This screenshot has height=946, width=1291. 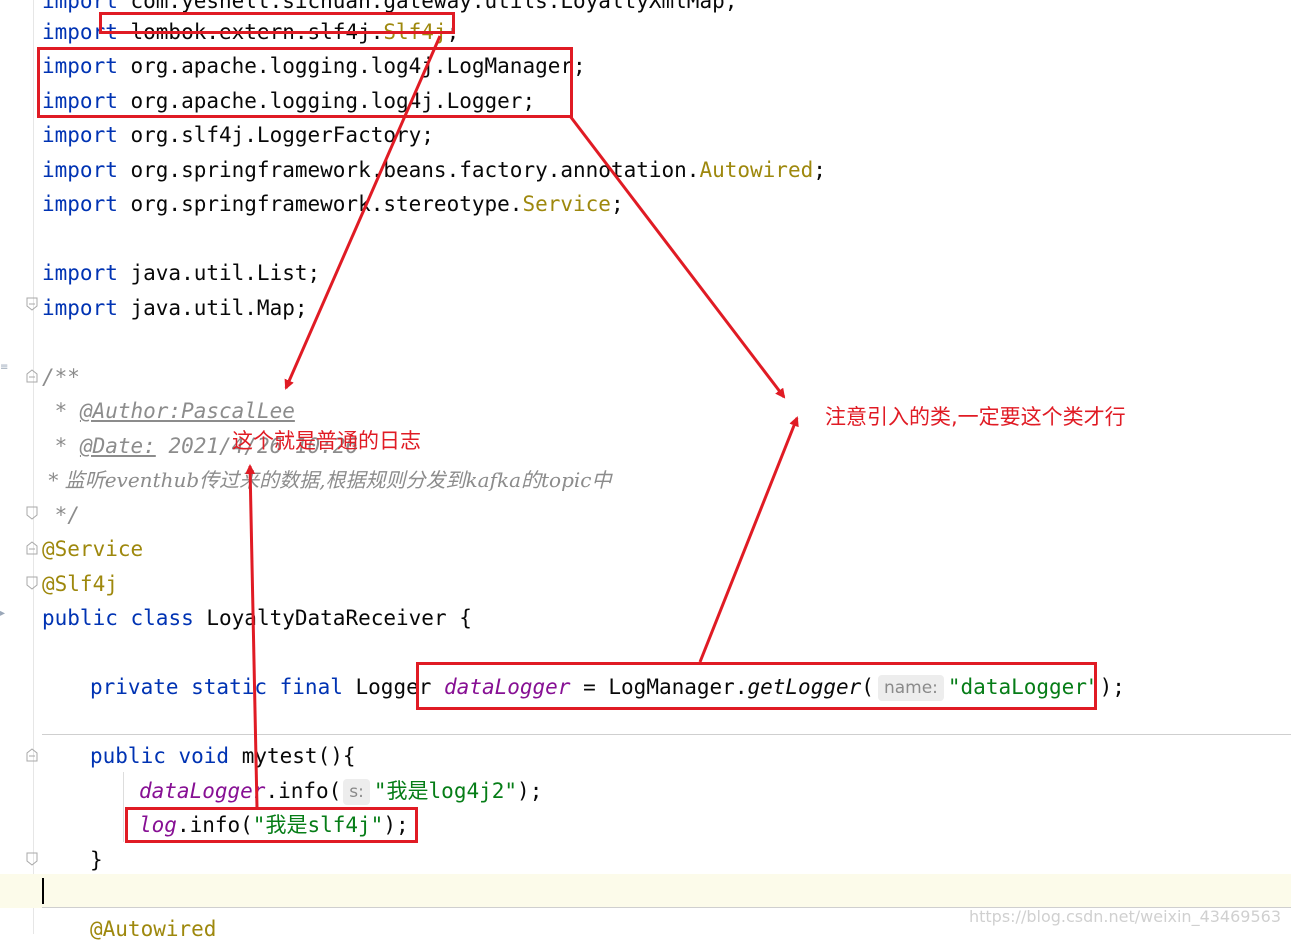 What do you see at coordinates (252, 636) in the screenshot?
I see `arrow-call-to-note1` at bounding box center [252, 636].